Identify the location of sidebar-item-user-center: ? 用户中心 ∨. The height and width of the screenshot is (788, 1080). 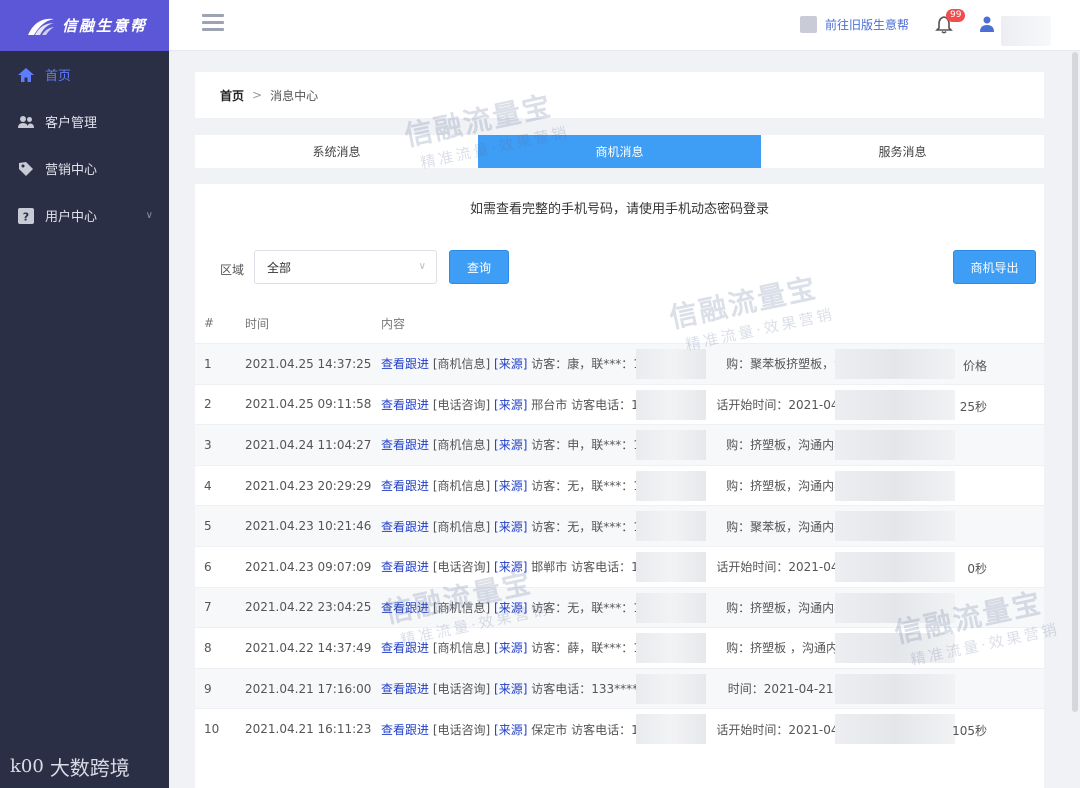
(84, 215).